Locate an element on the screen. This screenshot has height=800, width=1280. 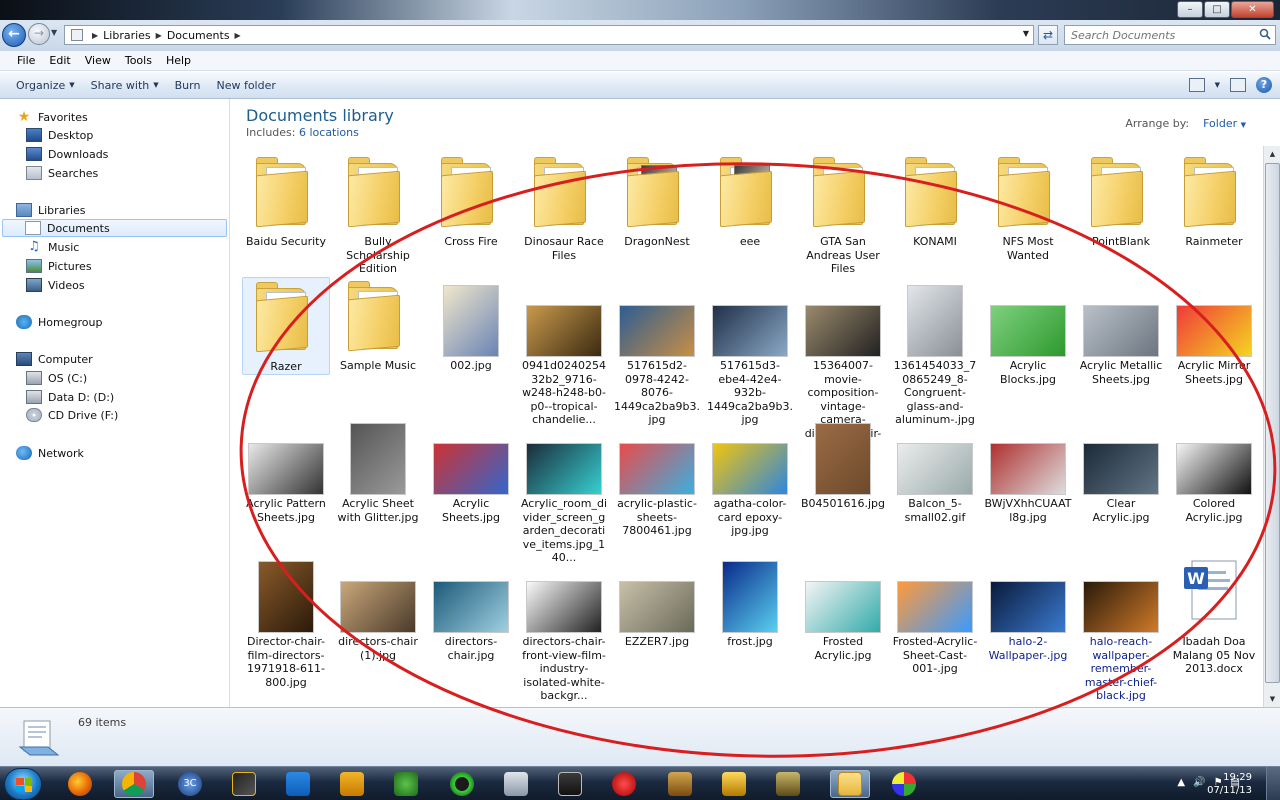
nav-drive-d: Data D: (D:) is located at coordinates (70, 397).